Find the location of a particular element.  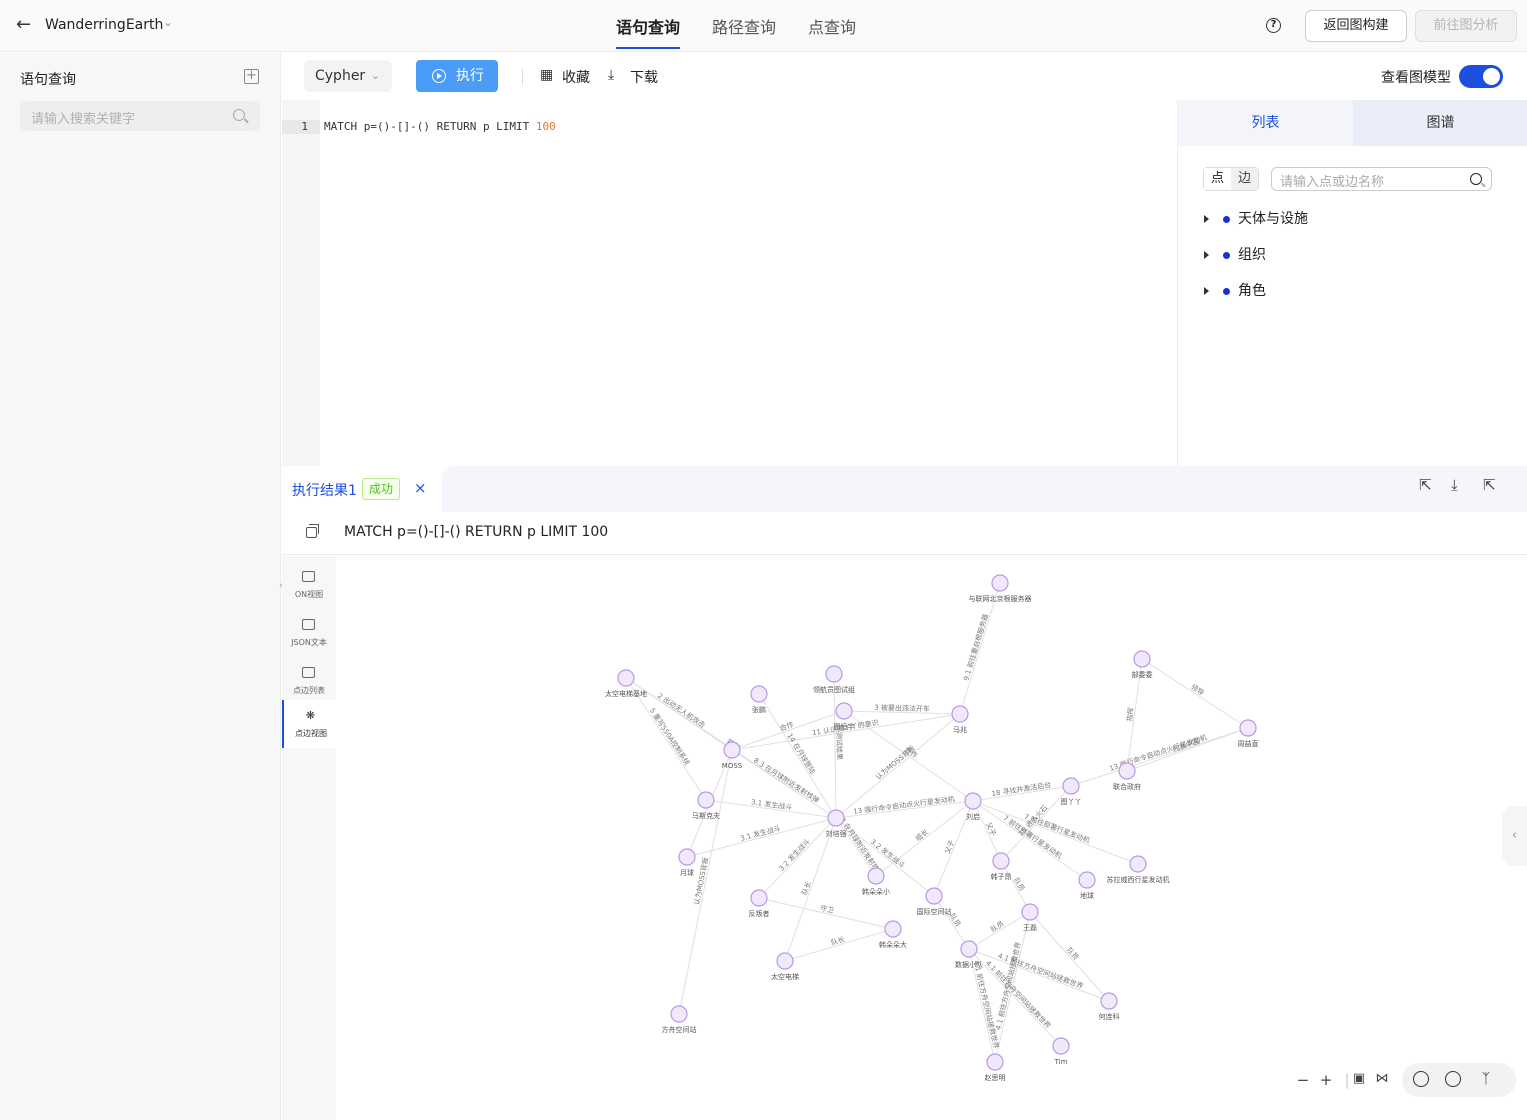

search-icon is located at coordinates (1476, 179).